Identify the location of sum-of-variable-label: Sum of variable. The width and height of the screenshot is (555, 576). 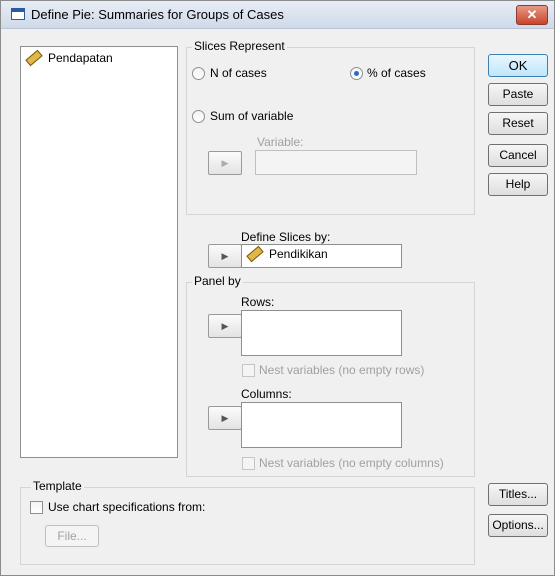
(251, 116).